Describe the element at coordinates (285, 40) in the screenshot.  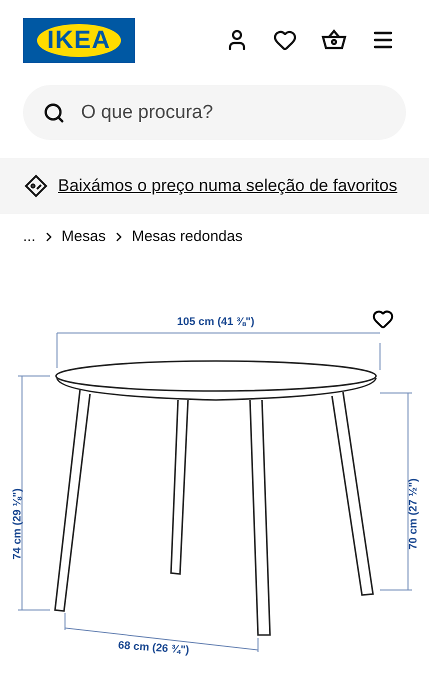
I see `heart-icon` at that location.